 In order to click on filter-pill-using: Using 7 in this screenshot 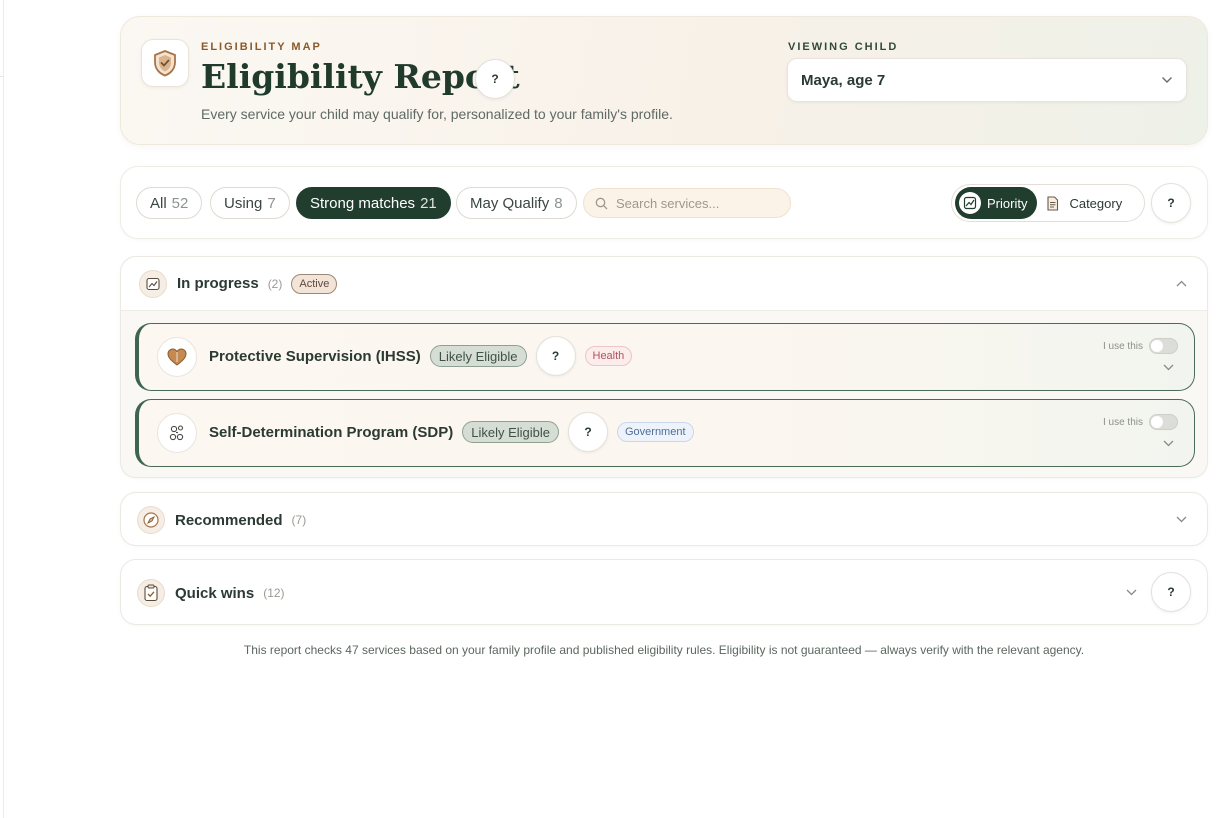, I will do `click(250, 203)`.